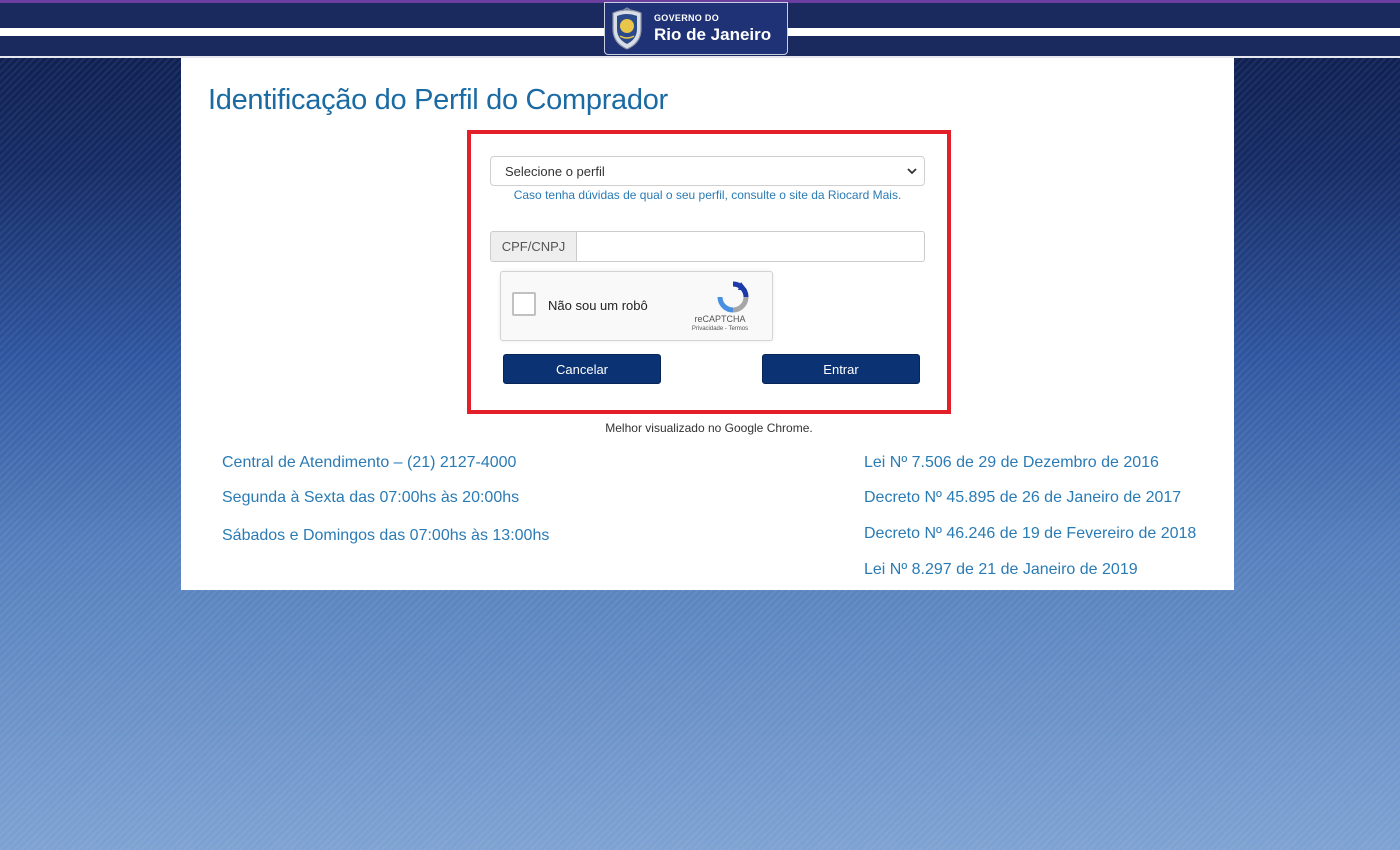 Image resolution: width=1400 pixels, height=850 pixels. What do you see at coordinates (1001, 570) in the screenshot?
I see `law-link: Lei Nº 8.297 de 21 de Janeiro de 2019` at bounding box center [1001, 570].